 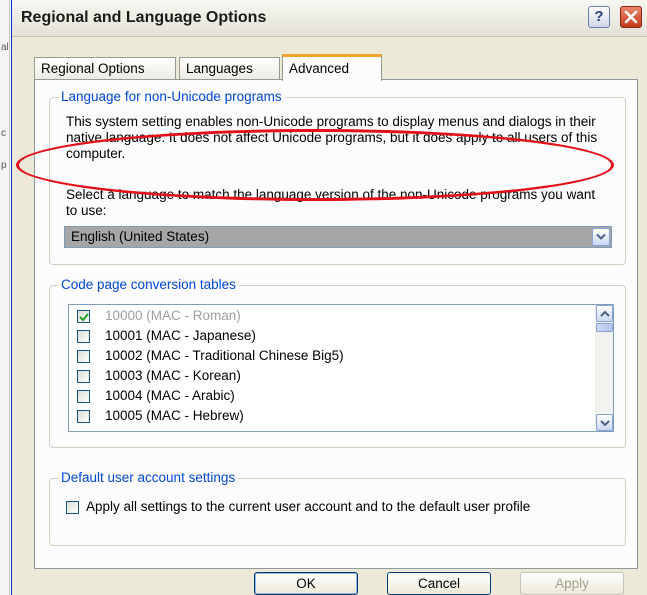 I want to click on question-mark-icon: ?, so click(x=599, y=16).